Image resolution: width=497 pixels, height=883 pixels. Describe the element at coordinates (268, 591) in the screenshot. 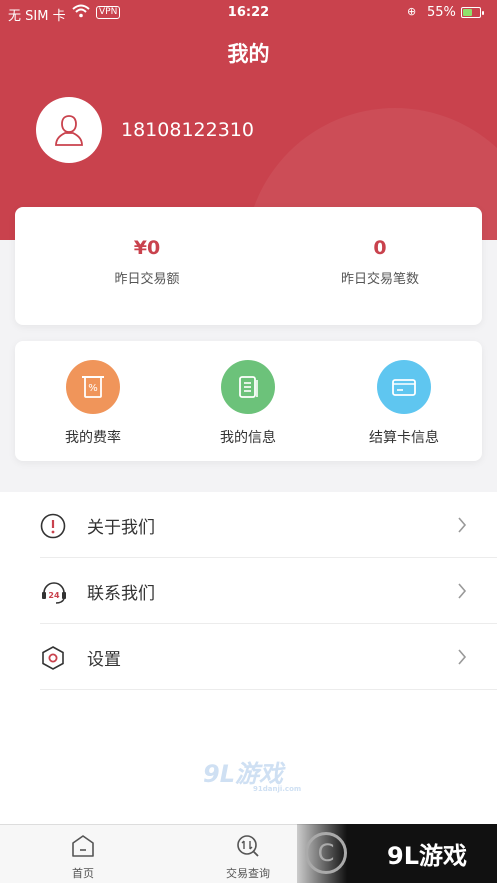

I see `menu-item-contact-us: 24 联系我们` at that location.